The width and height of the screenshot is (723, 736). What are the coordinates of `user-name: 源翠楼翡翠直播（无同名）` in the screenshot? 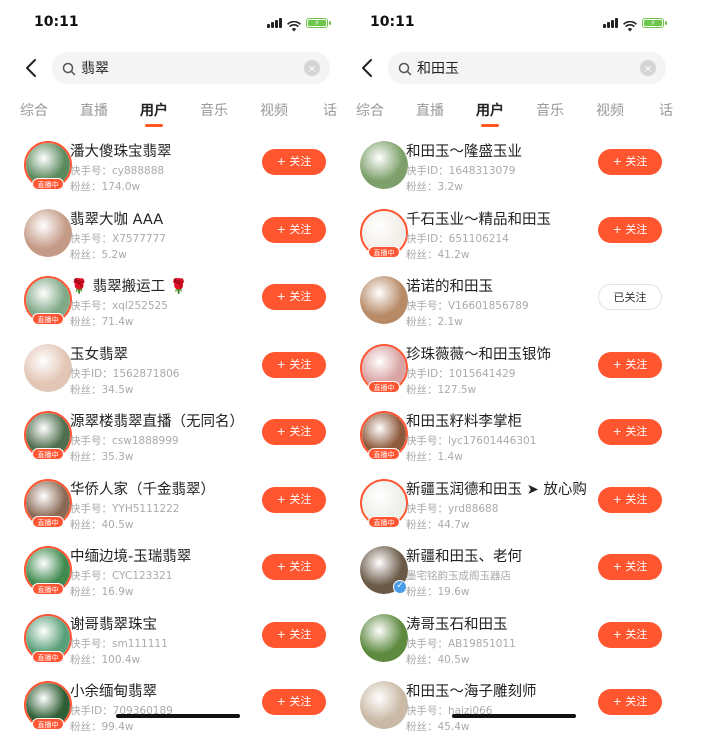 It's located at (157, 420).